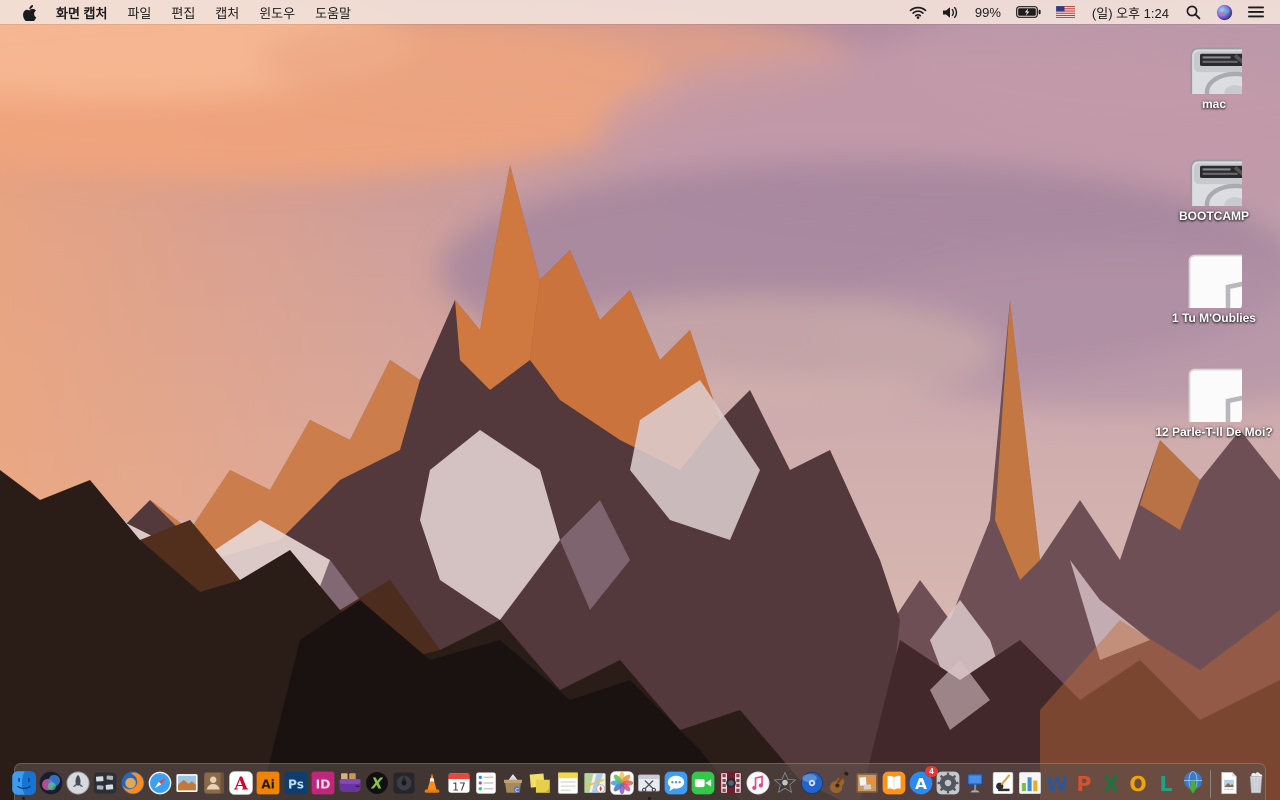 This screenshot has width=1280, height=800. What do you see at coordinates (133, 783) in the screenshot?
I see `firefox-dock-icon` at bounding box center [133, 783].